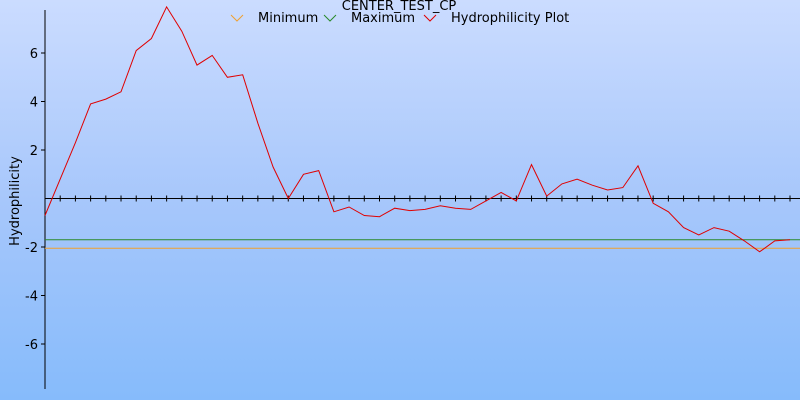 Image resolution: width=800 pixels, height=400 pixels. I want to click on legend-minimum-label: Minimum, so click(288, 18).